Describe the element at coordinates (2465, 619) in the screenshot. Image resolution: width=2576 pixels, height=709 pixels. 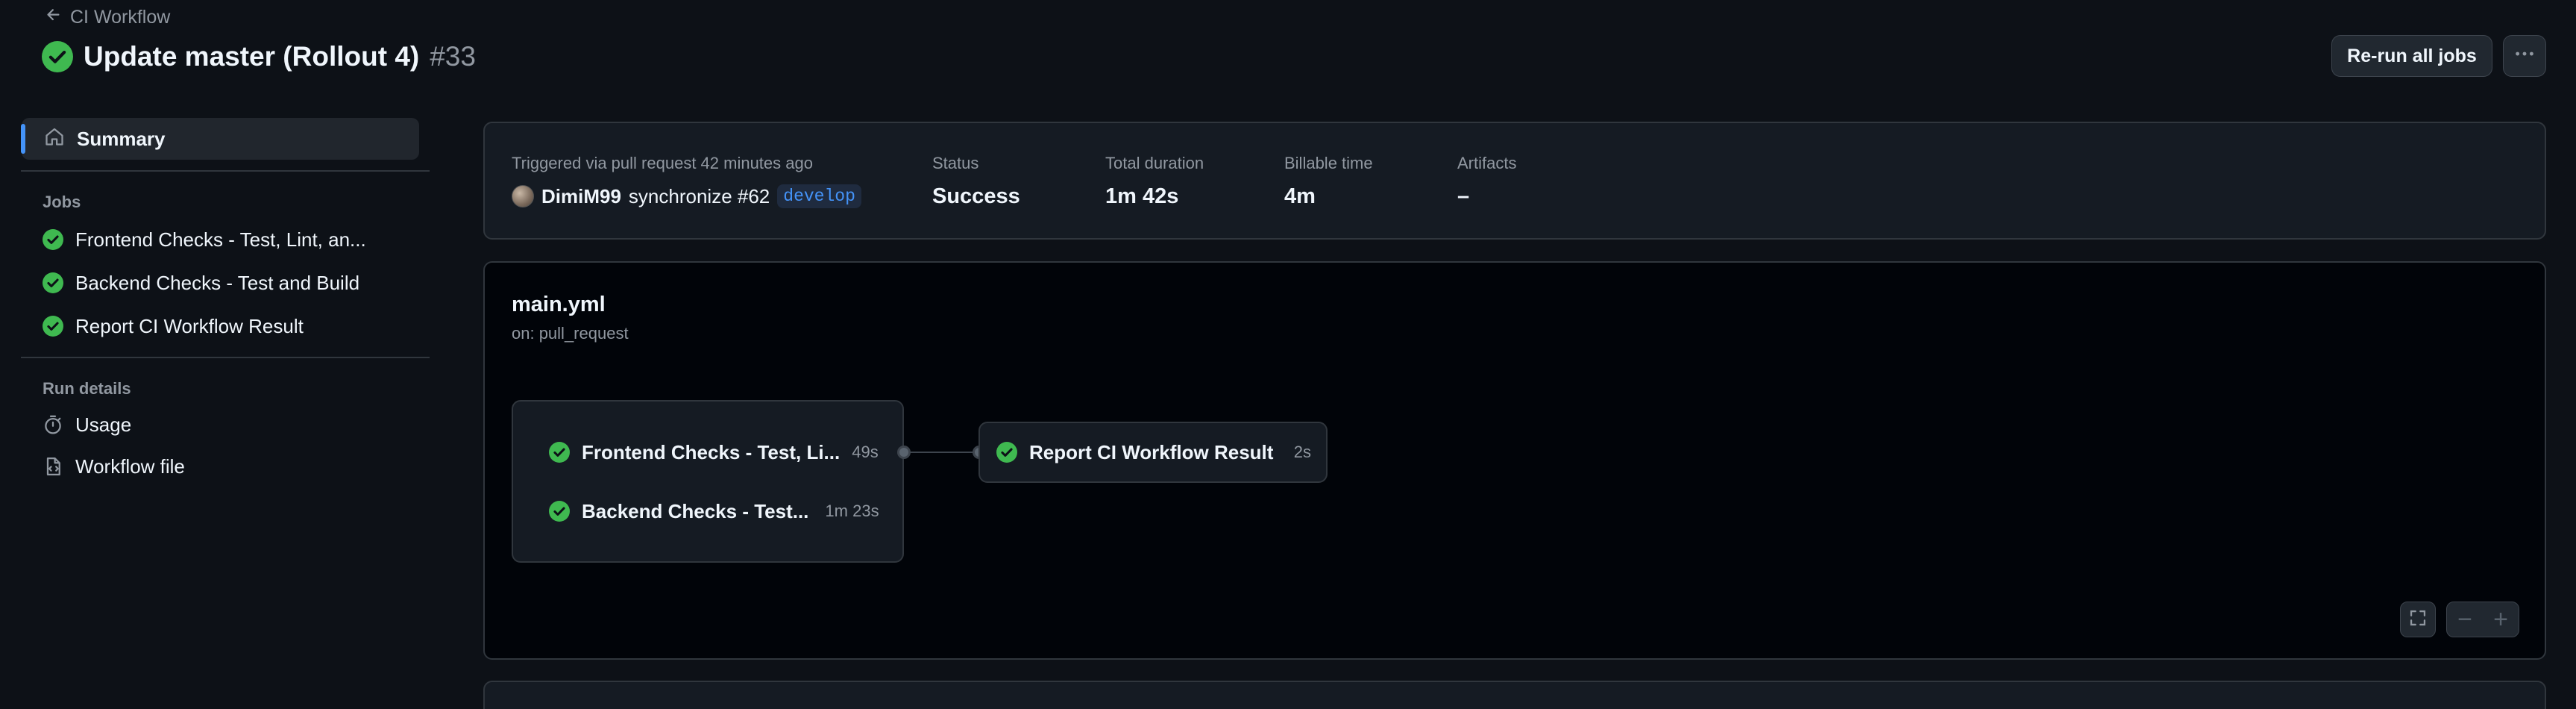
I see `zoom-out-button: −` at that location.